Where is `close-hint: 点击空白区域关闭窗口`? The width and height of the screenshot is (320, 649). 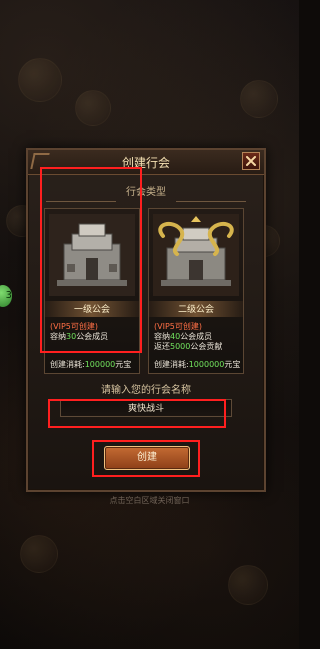 close-hint: 点击空白区域关闭窗口 is located at coordinates (149, 500).